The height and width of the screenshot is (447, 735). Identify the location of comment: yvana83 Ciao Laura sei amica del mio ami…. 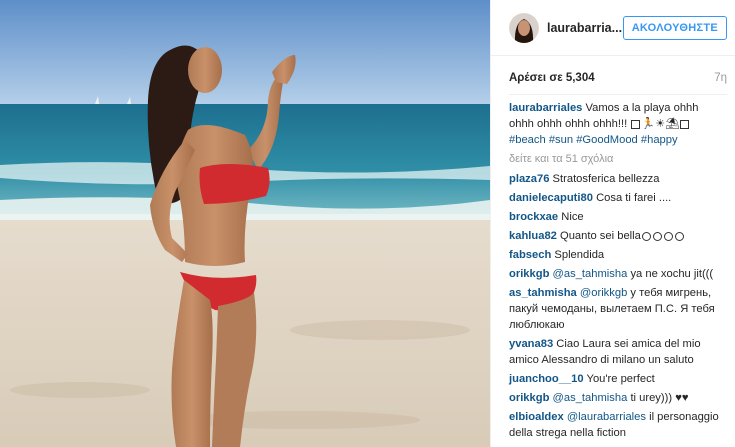
(617, 352).